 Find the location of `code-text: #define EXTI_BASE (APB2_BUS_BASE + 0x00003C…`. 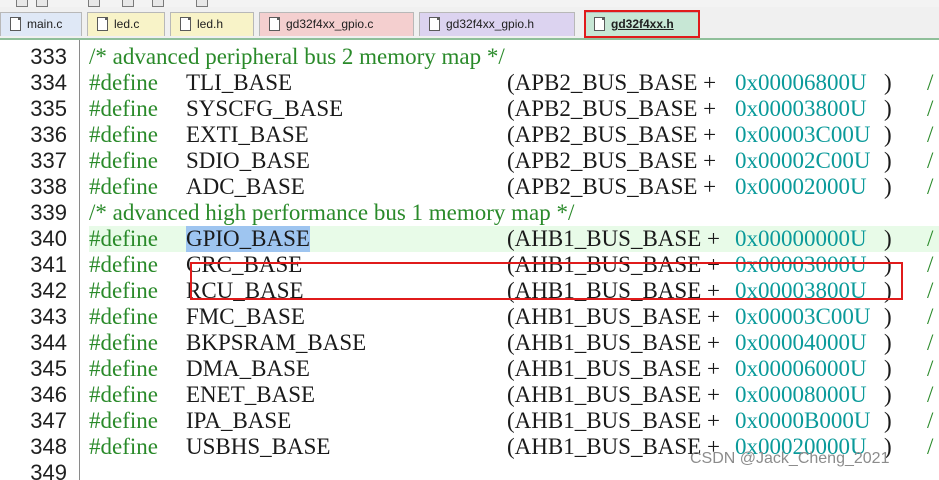

code-text: #define EXTI_BASE (APB2_BUS_BASE + 0x00003C… is located at coordinates (514, 135).